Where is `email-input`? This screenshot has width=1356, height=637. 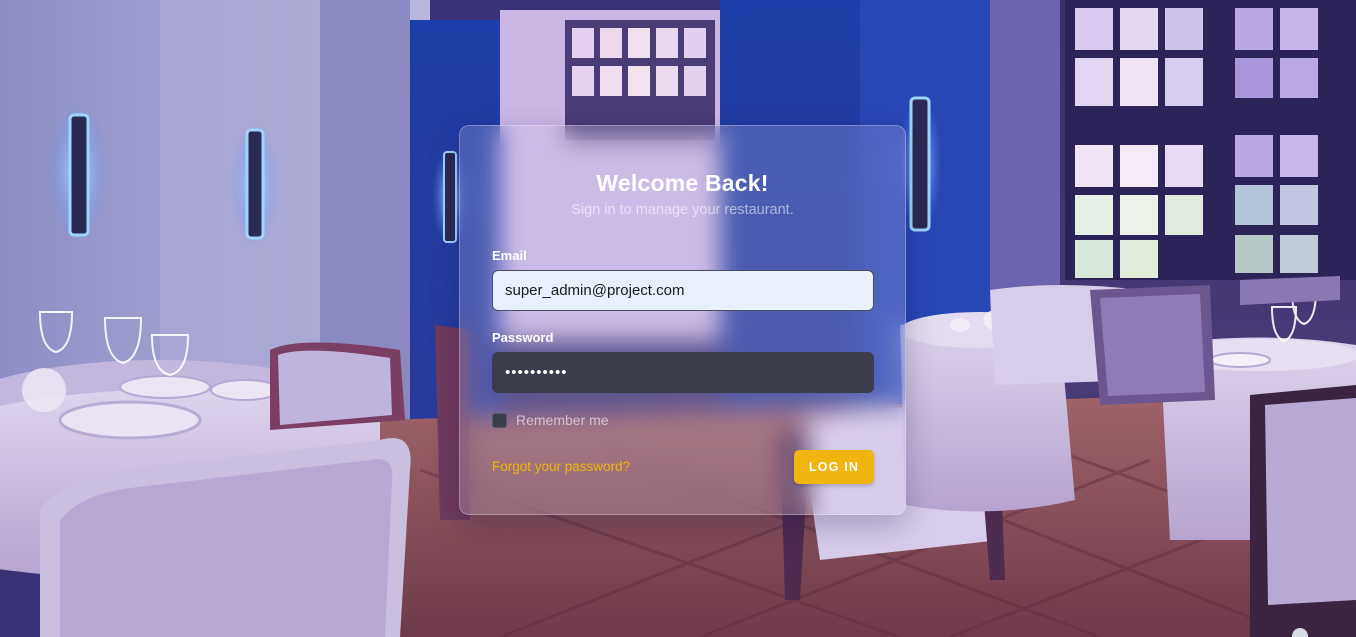
email-input is located at coordinates (683, 290).